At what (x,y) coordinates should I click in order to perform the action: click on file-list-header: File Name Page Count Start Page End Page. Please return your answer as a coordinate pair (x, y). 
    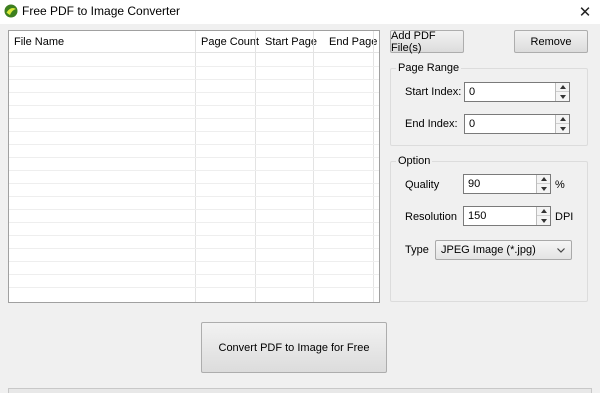
    Looking at the image, I should click on (194, 42).